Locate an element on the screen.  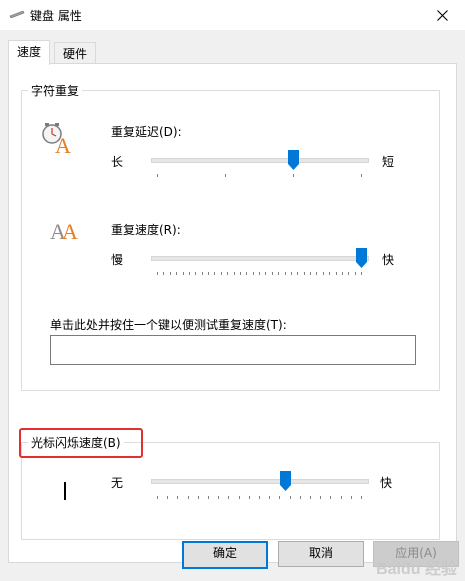
test-area-label: 单击此处并按住一个键以便测试重复速度(T): is located at coordinates (168, 325).